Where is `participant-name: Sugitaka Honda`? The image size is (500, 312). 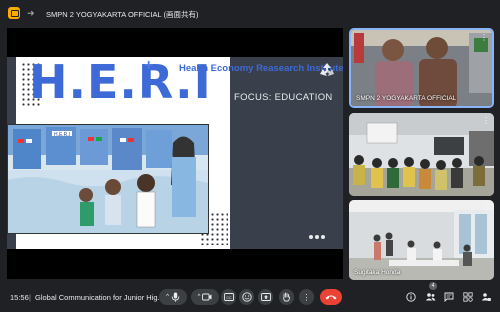
participant-name: Sugitaka Honda is located at coordinates (377, 272).